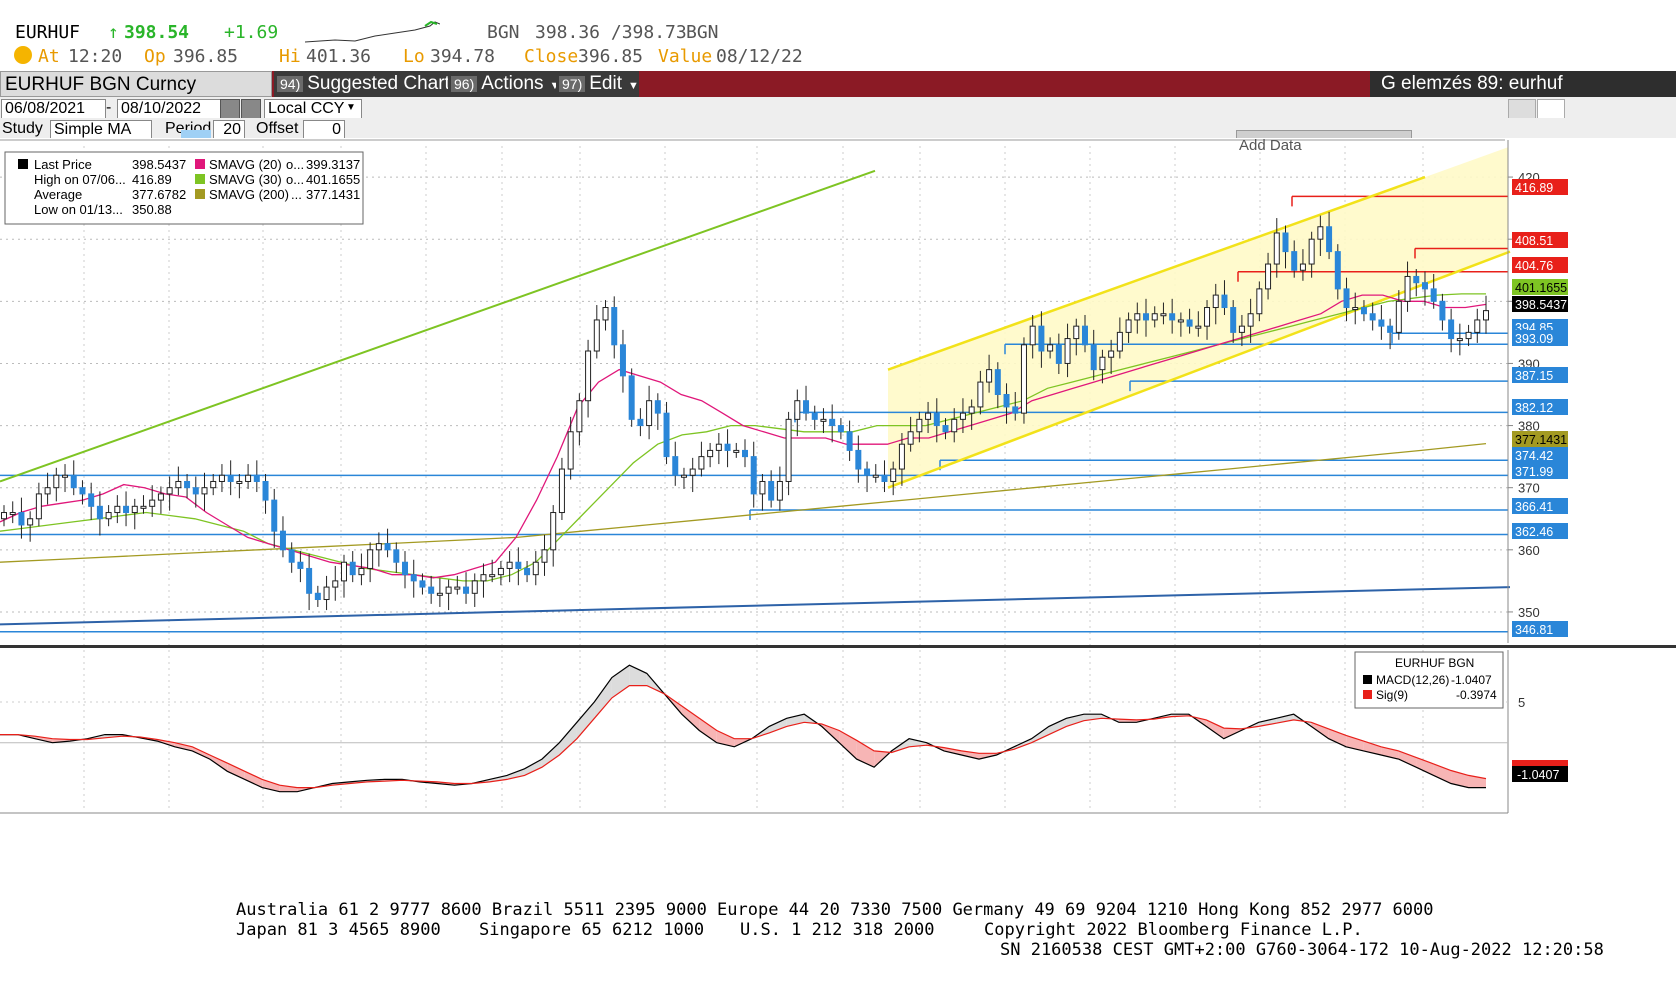 Image resolution: width=1676 pixels, height=995 pixels. Describe the element at coordinates (1538, 775) in the screenshot. I see `macd-tag-label: -1.0407` at that location.